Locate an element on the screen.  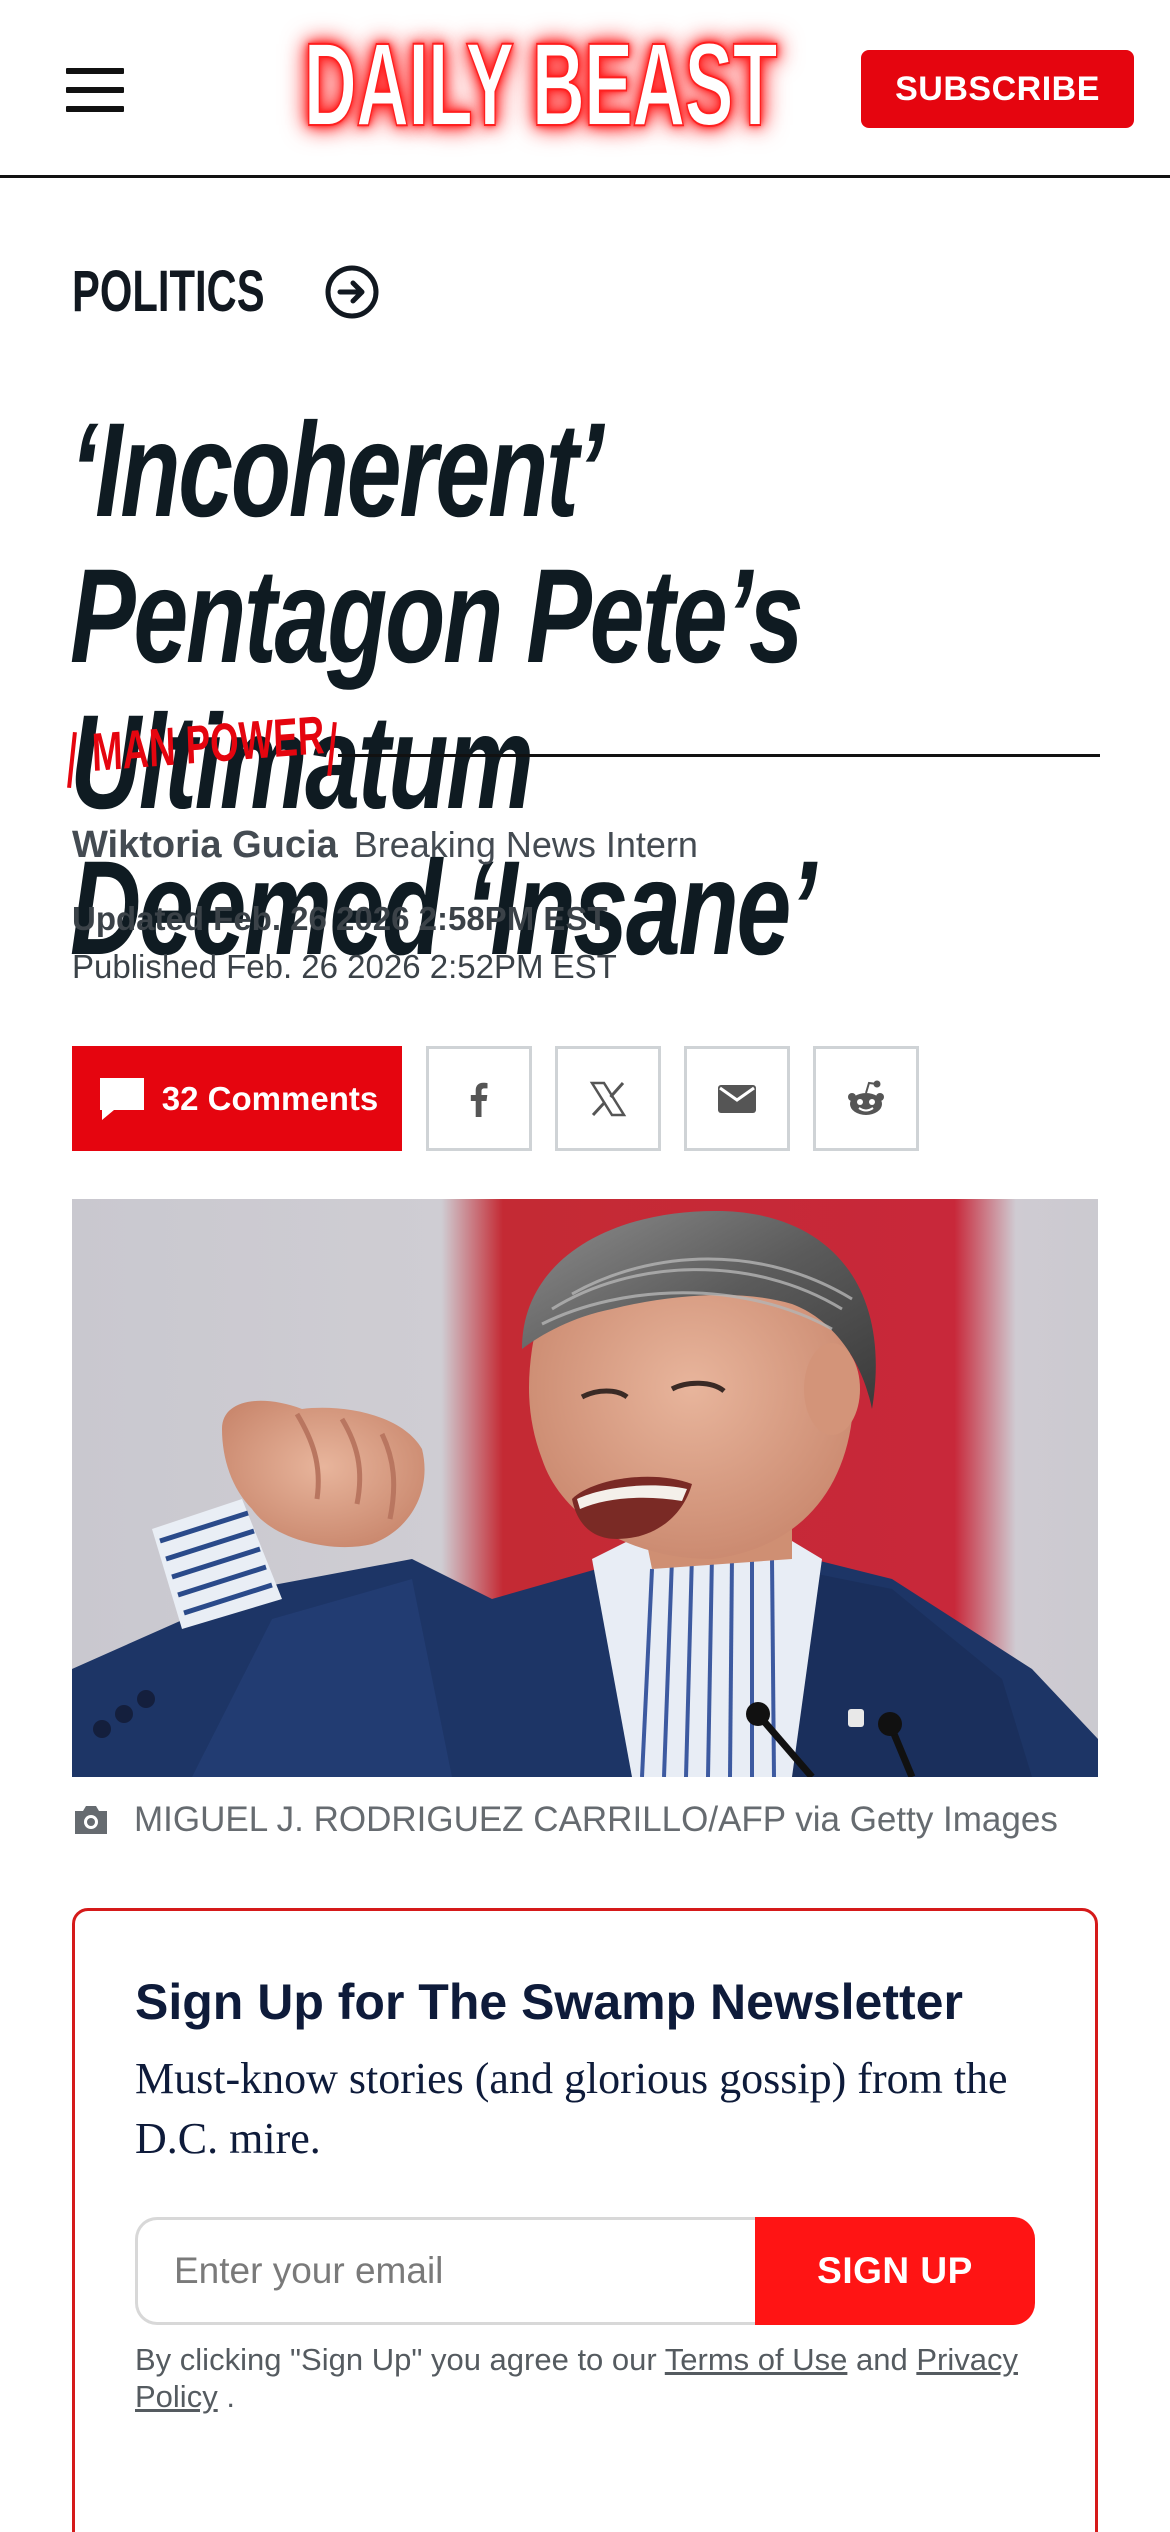
section-link: POLITICS is located at coordinates (226, 291).